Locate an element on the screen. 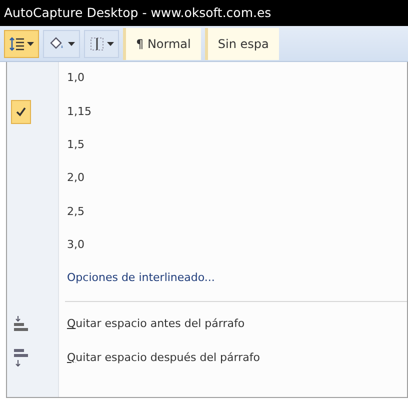 The height and width of the screenshot is (406, 408). line-spacing-button is located at coordinates (21, 44).